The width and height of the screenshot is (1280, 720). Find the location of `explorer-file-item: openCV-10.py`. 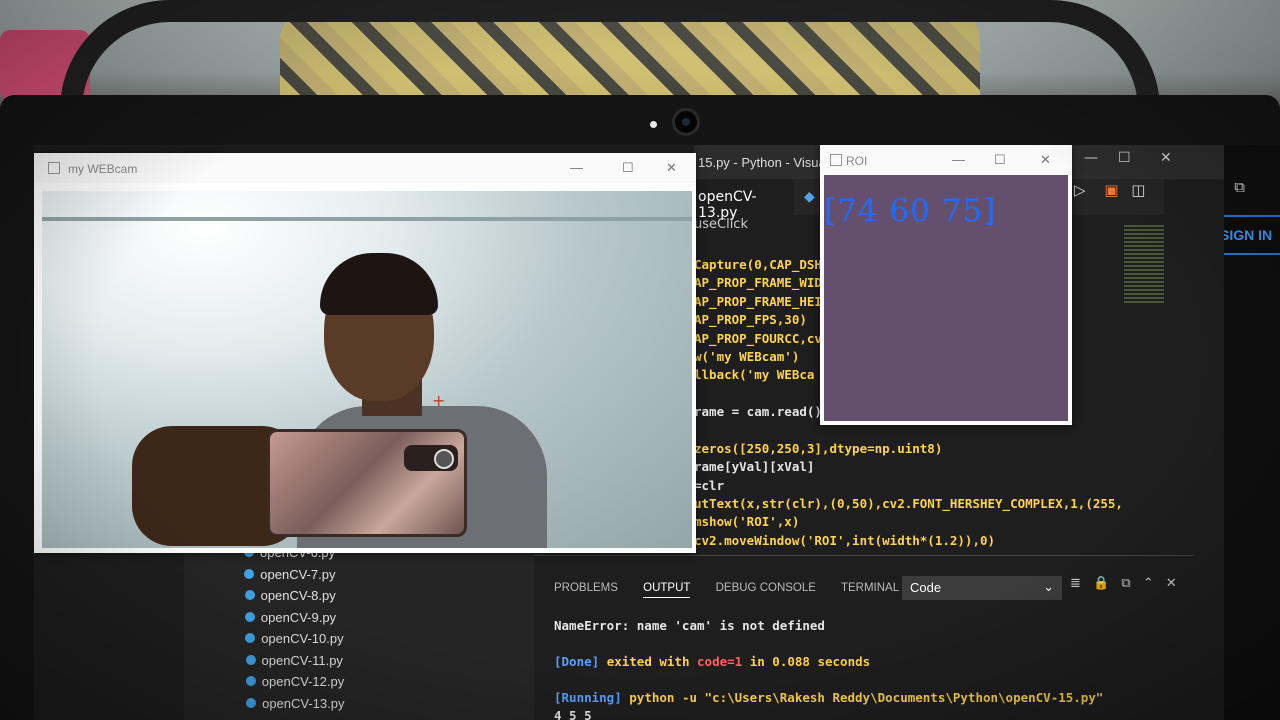

explorer-file-item: openCV-10.py is located at coordinates (294, 638).